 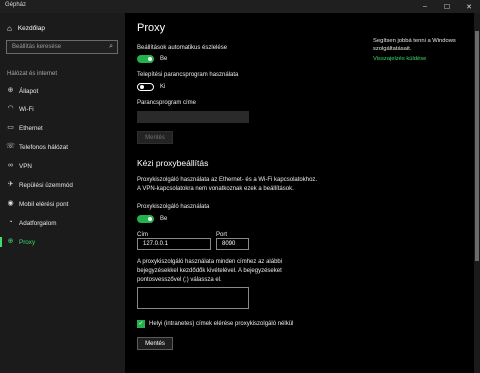 I want to click on script-address-input, so click(x=193, y=117).